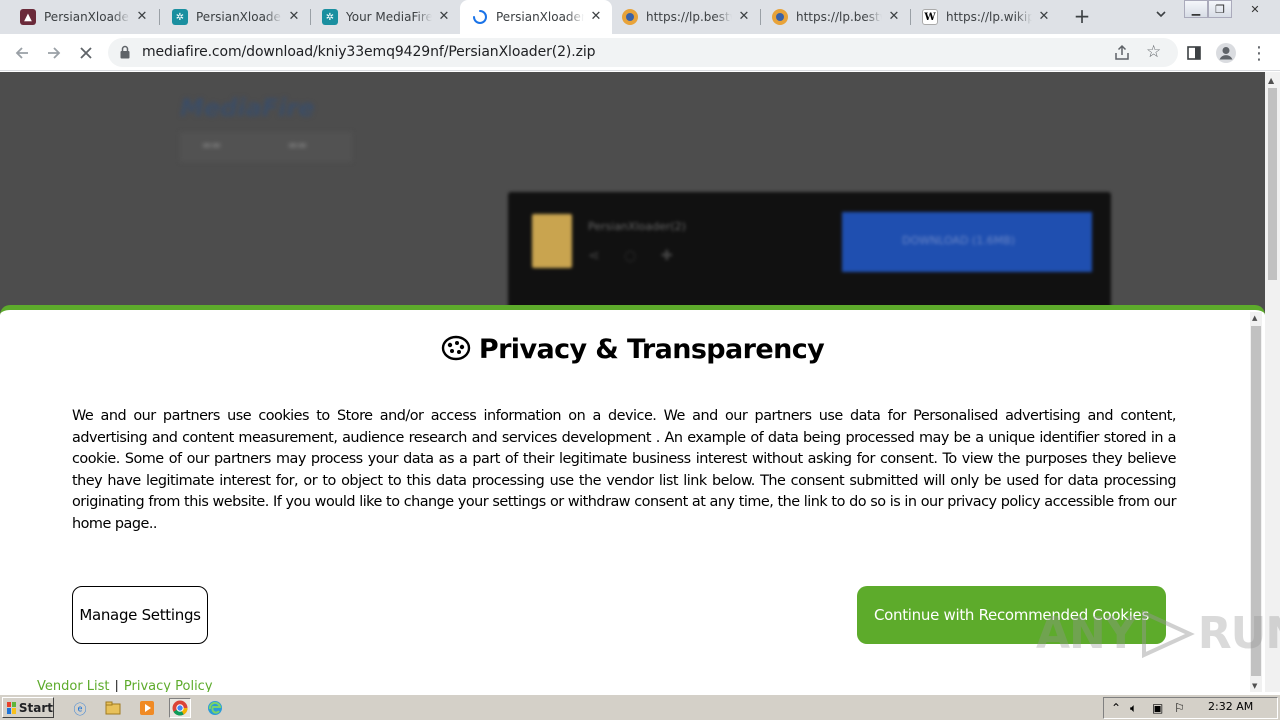  I want to click on back-button, so click(22, 53).